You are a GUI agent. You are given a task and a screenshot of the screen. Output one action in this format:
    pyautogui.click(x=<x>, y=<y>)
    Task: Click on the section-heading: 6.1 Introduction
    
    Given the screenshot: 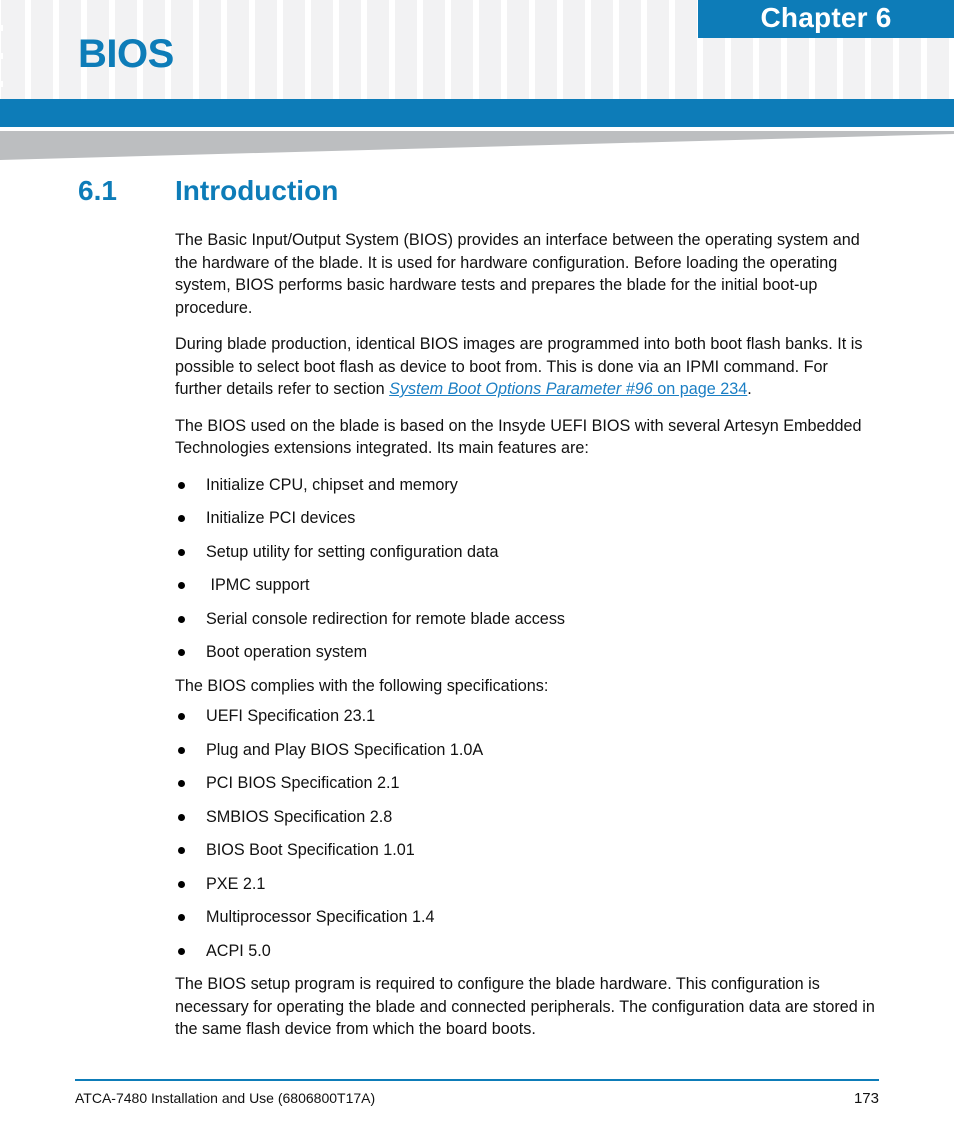 What is the action you would take?
    pyautogui.click(x=477, y=191)
    